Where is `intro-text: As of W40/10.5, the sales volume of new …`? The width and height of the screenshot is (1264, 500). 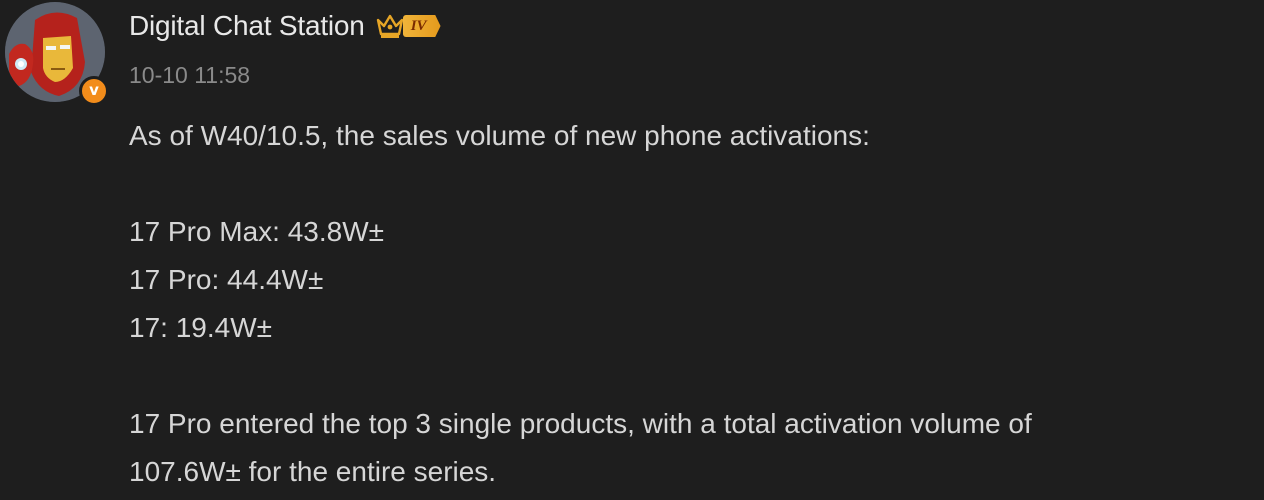
intro-text: As of W40/10.5, the sales volume of new … is located at coordinates (499, 135).